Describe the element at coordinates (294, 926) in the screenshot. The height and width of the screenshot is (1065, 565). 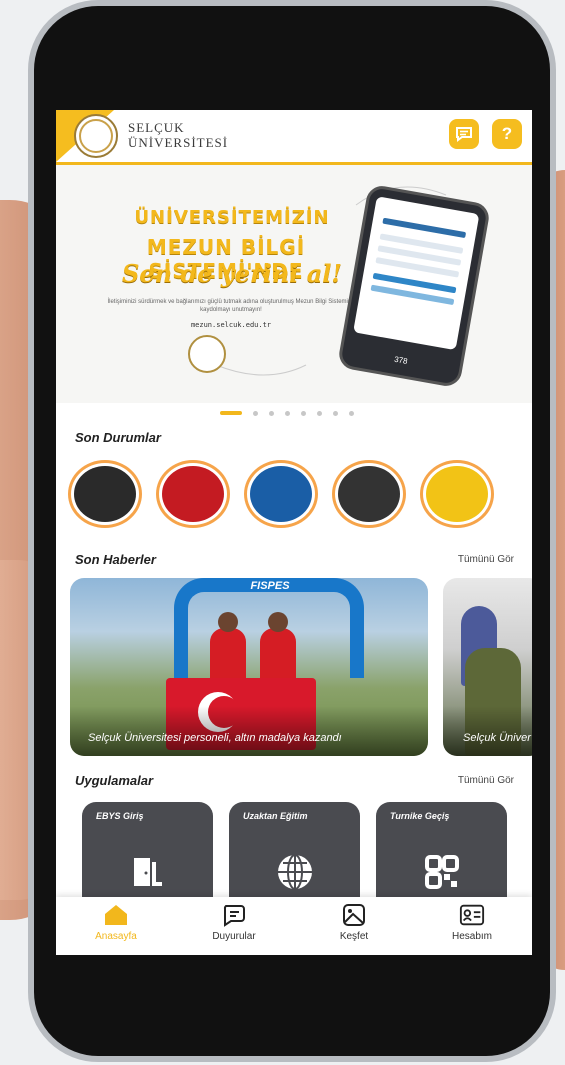
I see `bottom-tab-bar: Anasayfa Duyurular Keşfet Hesabım` at that location.